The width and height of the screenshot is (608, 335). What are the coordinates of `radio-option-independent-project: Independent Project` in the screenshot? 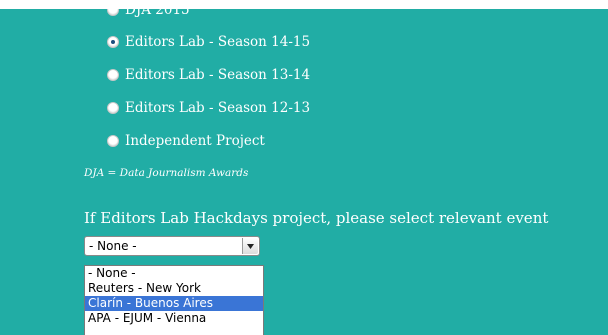 It's located at (186, 141).